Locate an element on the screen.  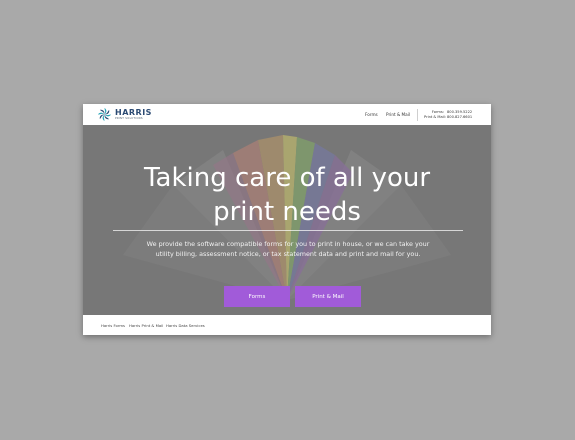
headline-line-1: Taking care of all your is located at coordinates (287, 178).